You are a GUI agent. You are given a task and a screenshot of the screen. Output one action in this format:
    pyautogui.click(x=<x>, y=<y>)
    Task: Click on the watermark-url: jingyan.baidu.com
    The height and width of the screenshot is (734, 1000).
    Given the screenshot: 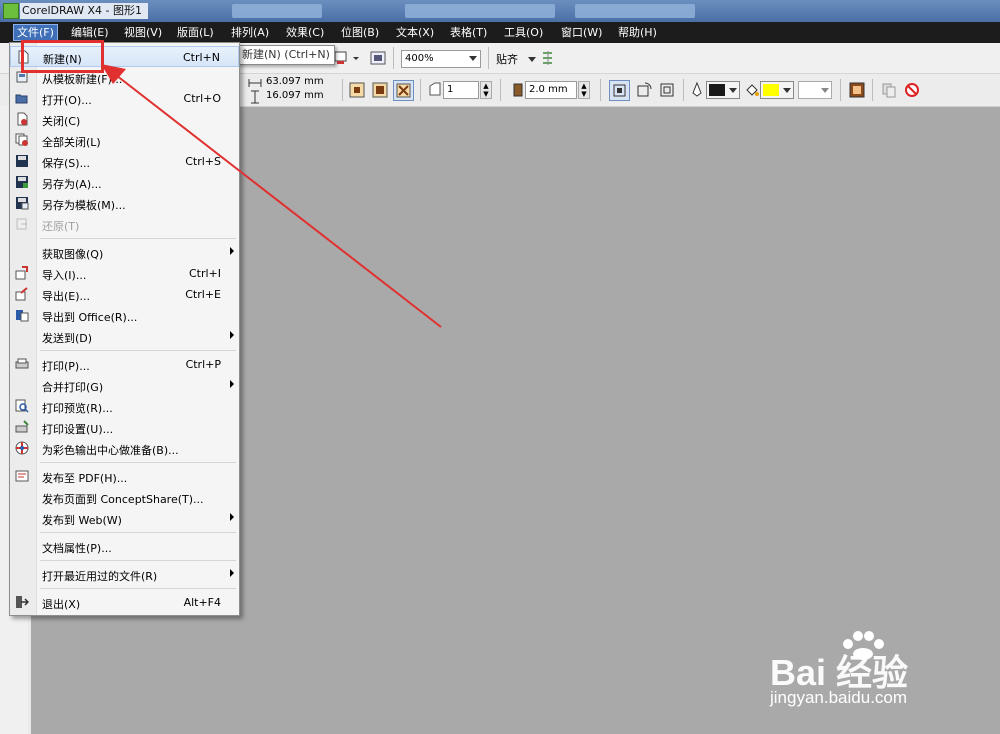 What is the action you would take?
    pyautogui.click(x=839, y=697)
    